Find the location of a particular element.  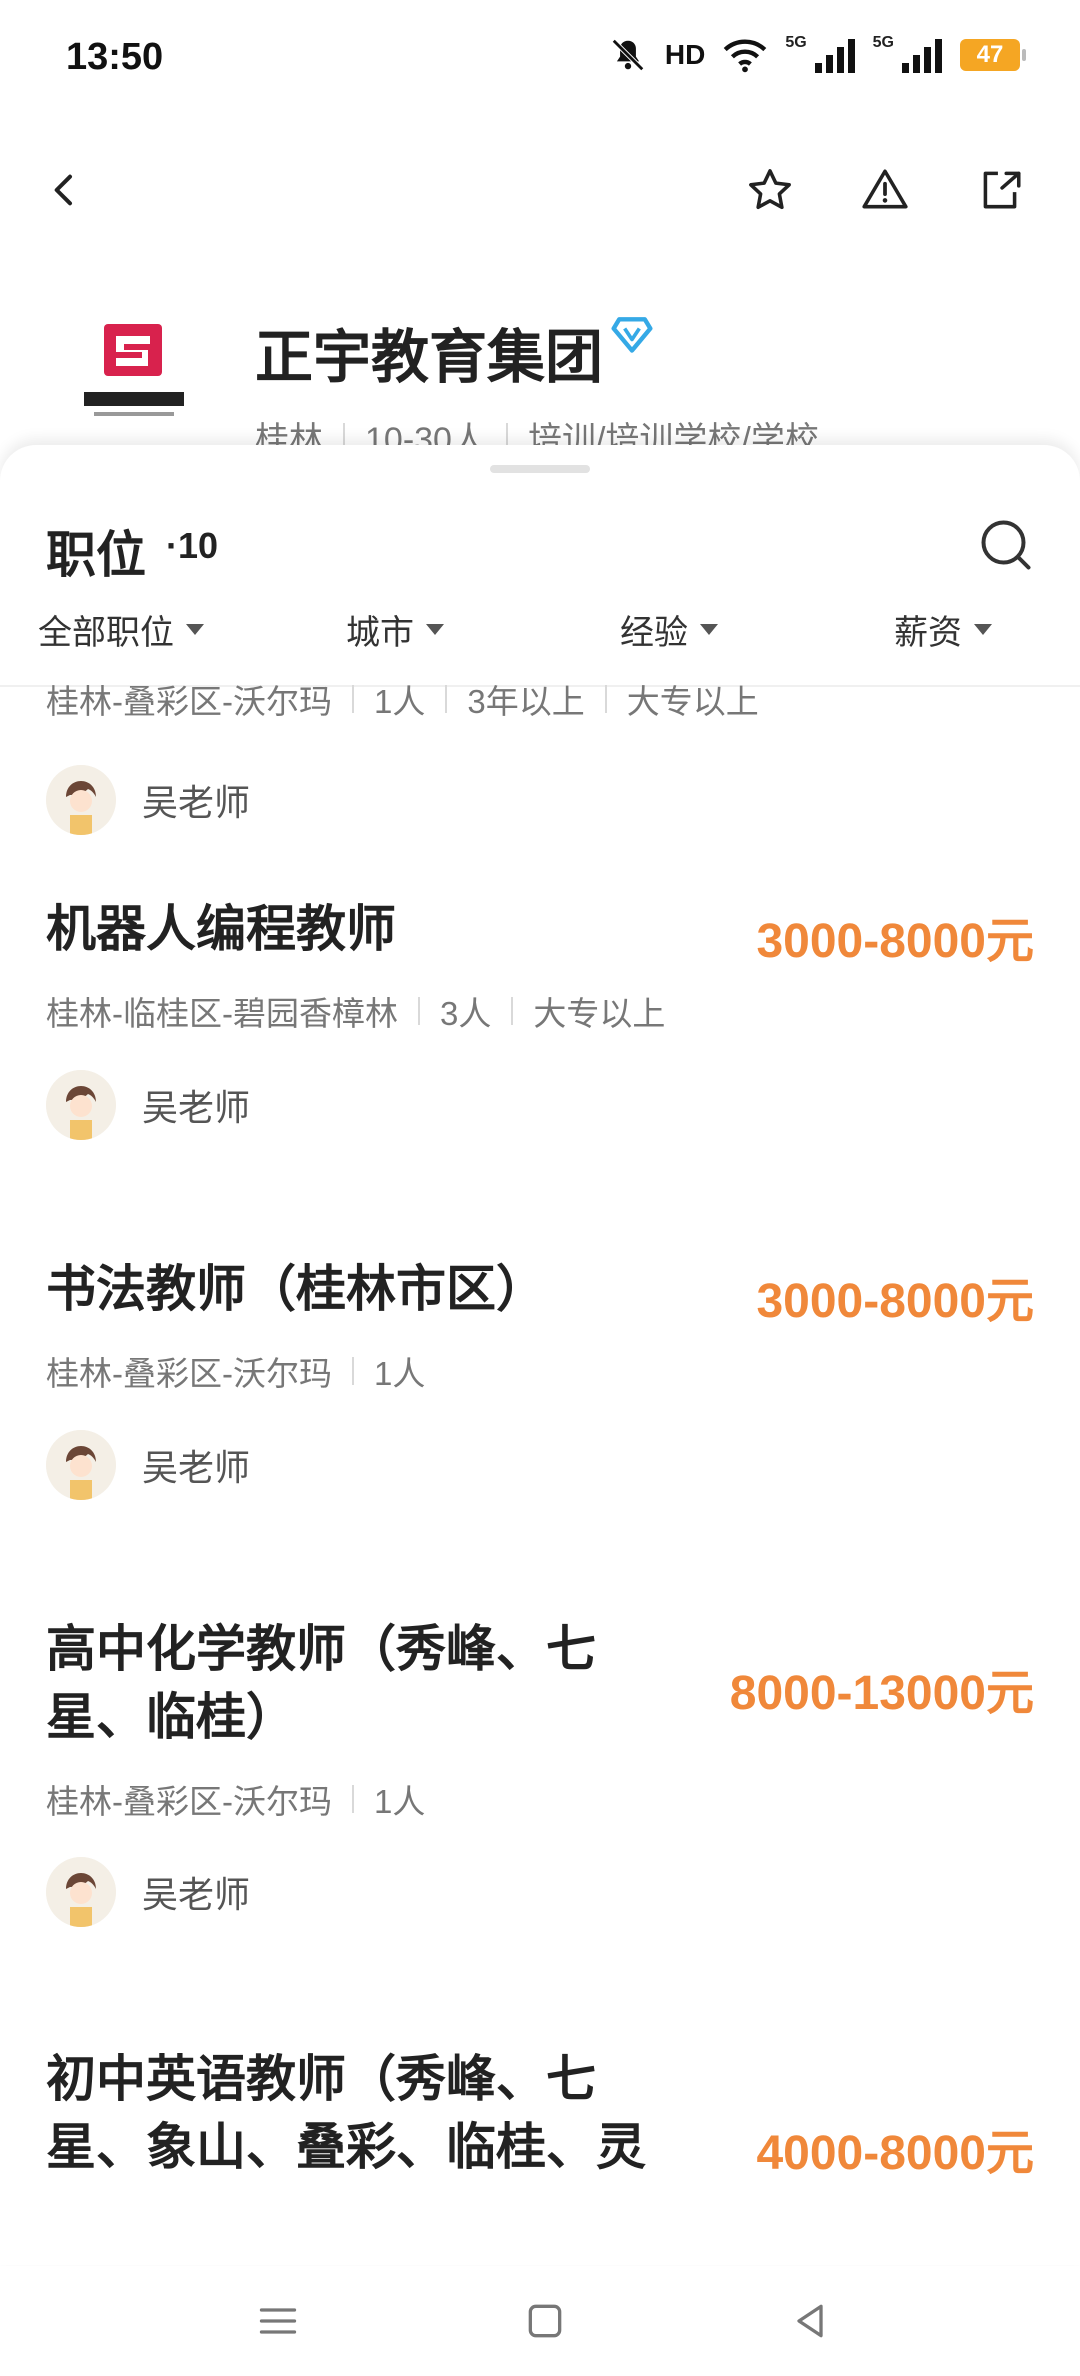

positions-title: 职位 is located at coordinates (96, 555).